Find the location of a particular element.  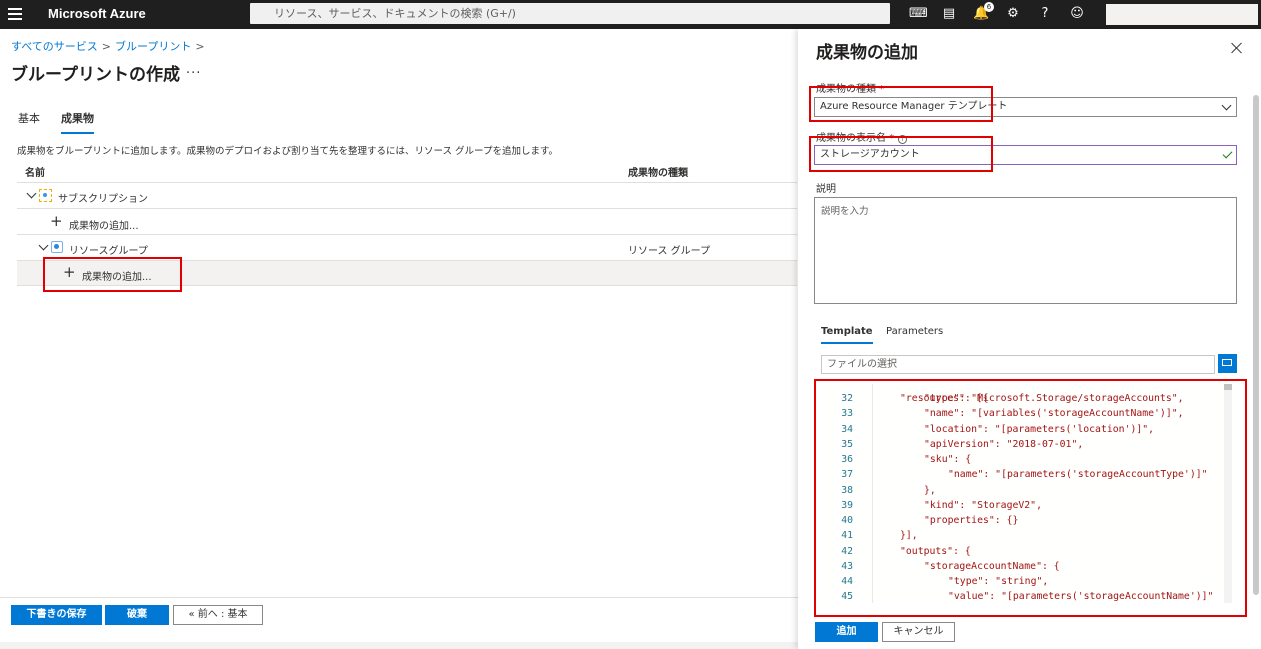

line-number: 37 is located at coordinates (847, 475).